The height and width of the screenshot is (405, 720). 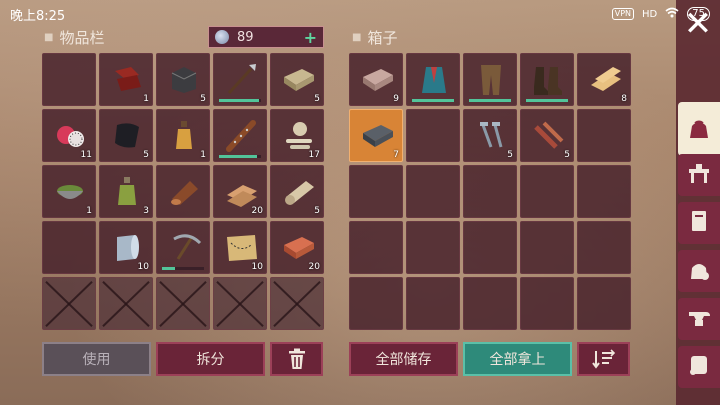 I want to click on chest-icon: ■, so click(x=357, y=37).